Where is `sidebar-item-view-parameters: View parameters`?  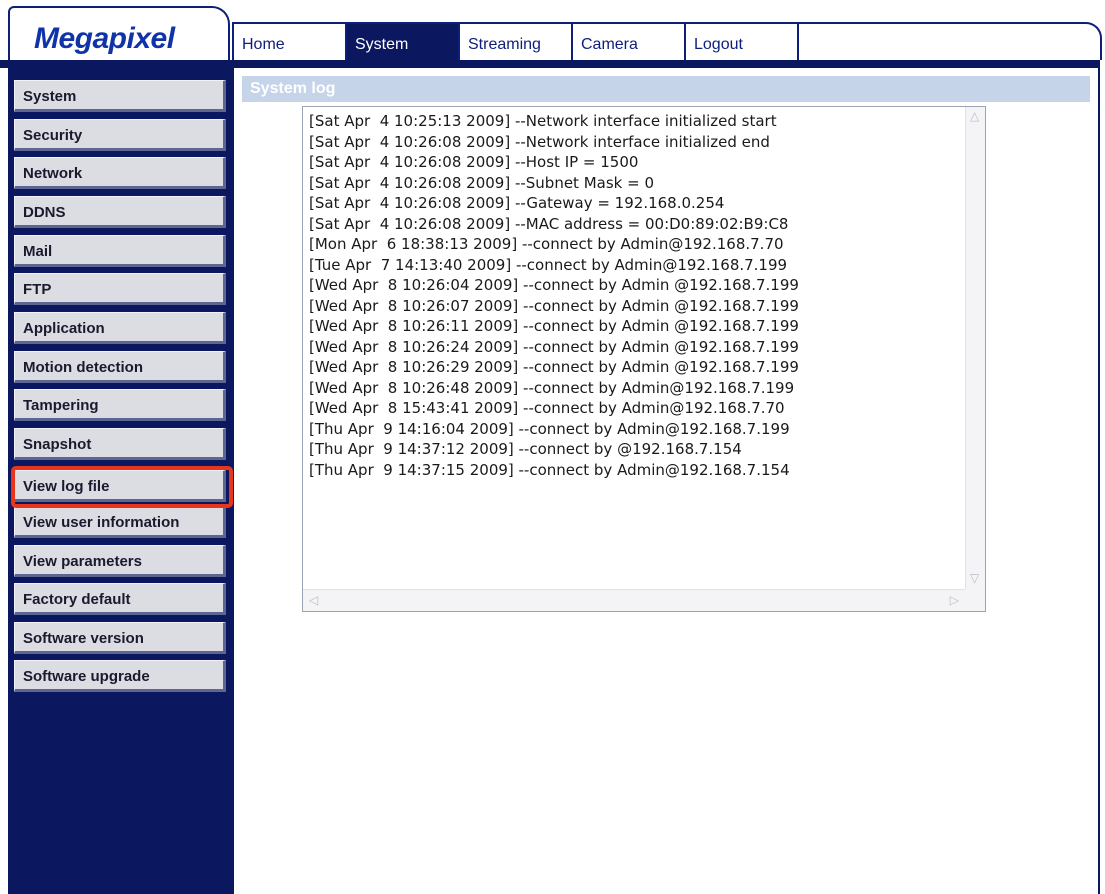 sidebar-item-view-parameters: View parameters is located at coordinates (120, 561).